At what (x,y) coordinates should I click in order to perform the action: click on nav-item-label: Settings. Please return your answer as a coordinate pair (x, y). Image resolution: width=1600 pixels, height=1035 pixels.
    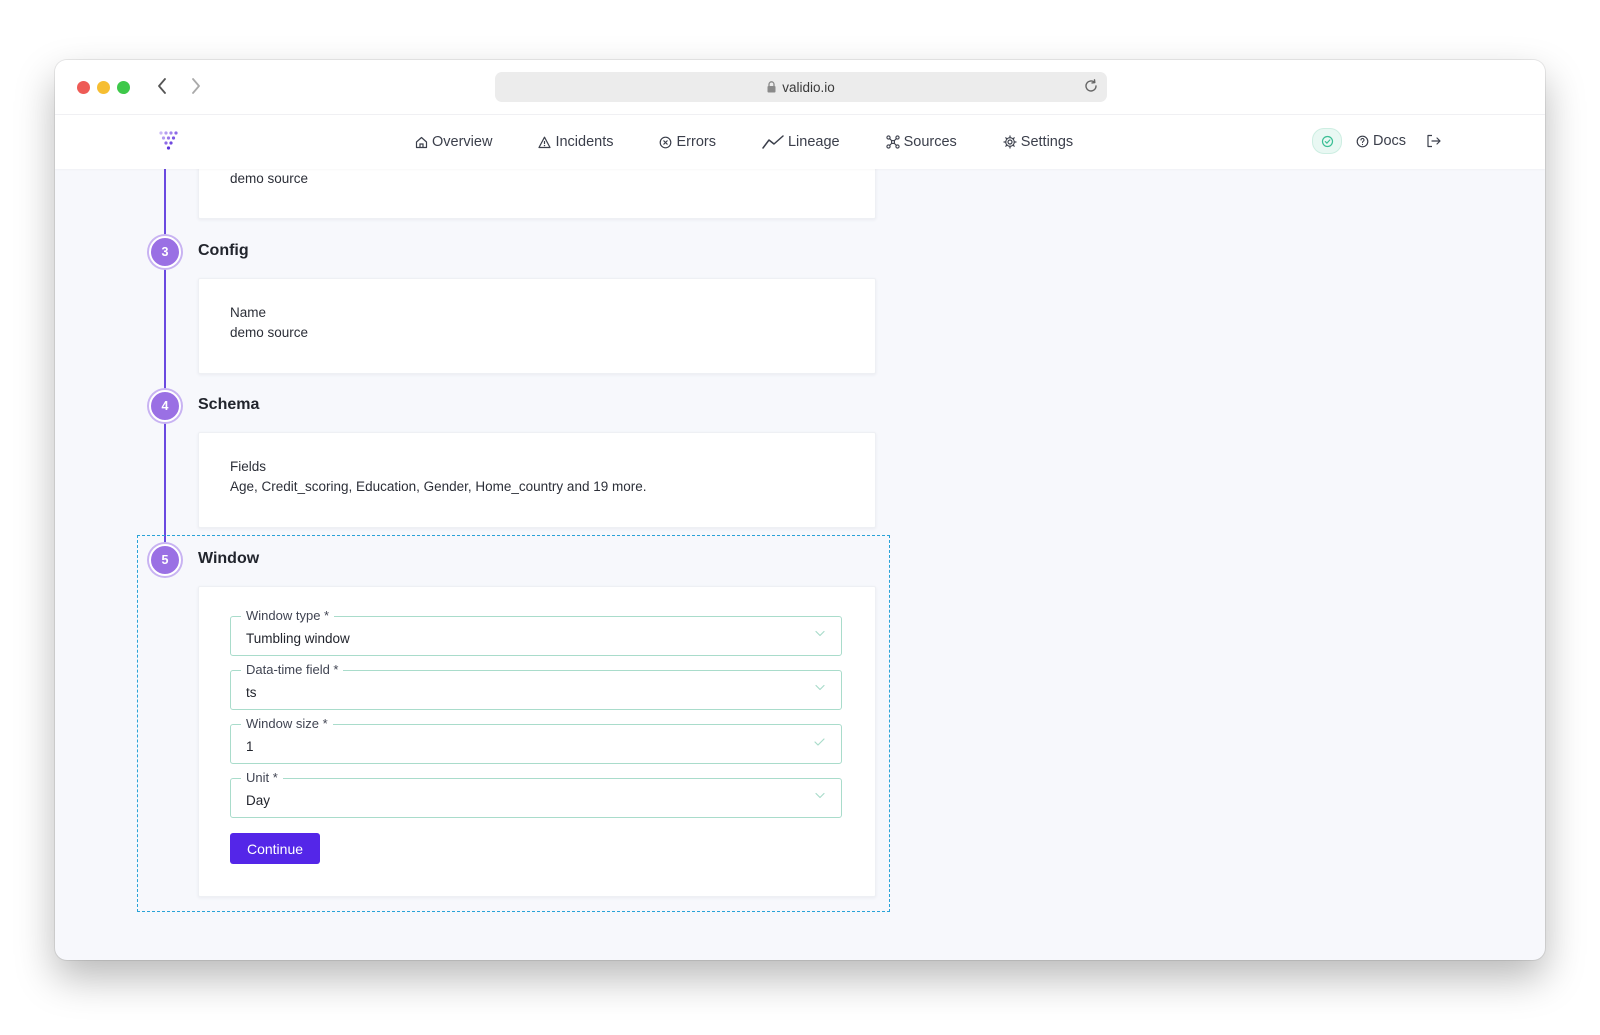
    Looking at the image, I should click on (1047, 142).